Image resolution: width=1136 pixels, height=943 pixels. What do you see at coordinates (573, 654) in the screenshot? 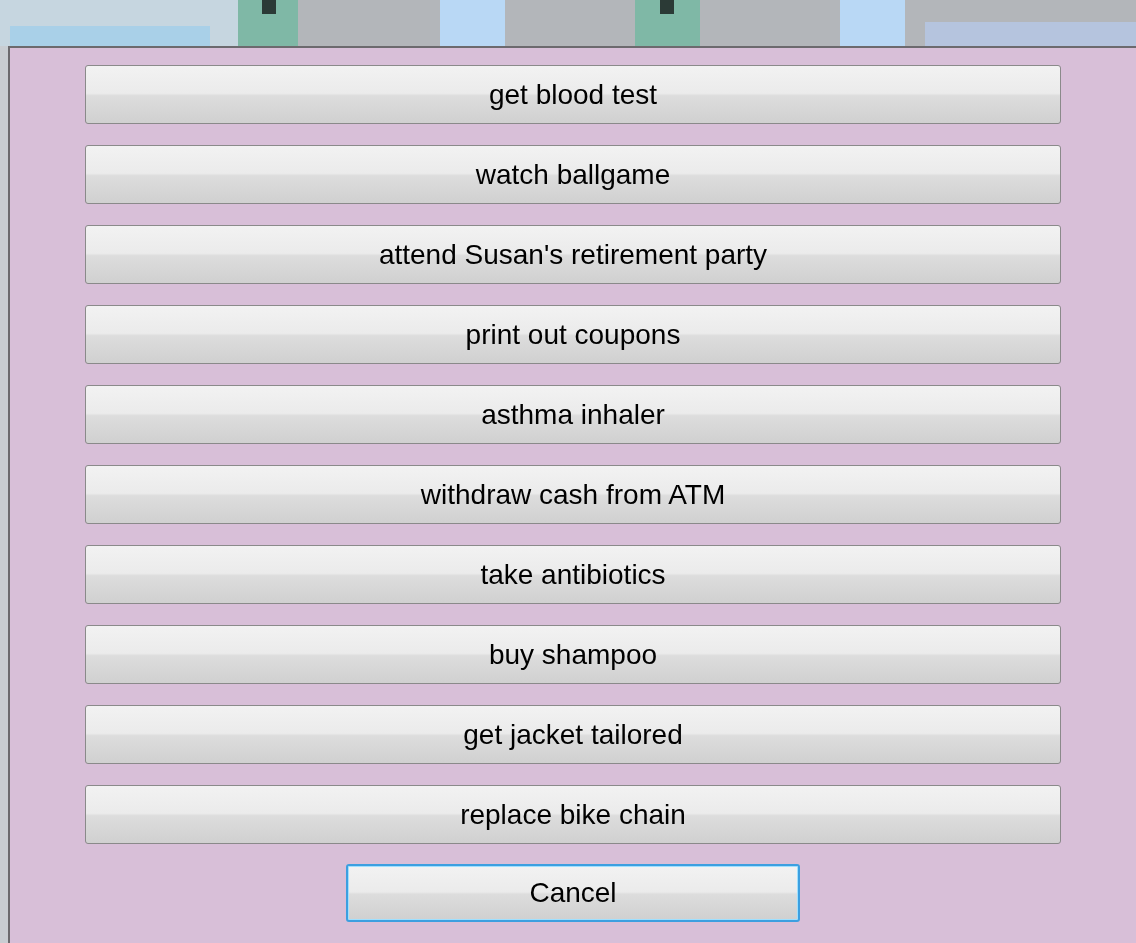
I see `choice-button: buy shampoo` at bounding box center [573, 654].